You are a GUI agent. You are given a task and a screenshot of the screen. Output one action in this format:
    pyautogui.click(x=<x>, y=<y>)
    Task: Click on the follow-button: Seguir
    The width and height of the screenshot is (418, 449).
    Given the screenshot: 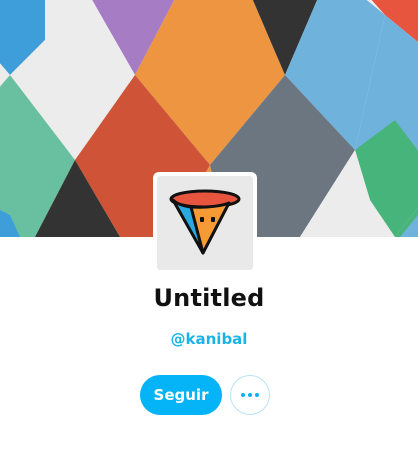 What is the action you would take?
    pyautogui.click(x=181, y=395)
    